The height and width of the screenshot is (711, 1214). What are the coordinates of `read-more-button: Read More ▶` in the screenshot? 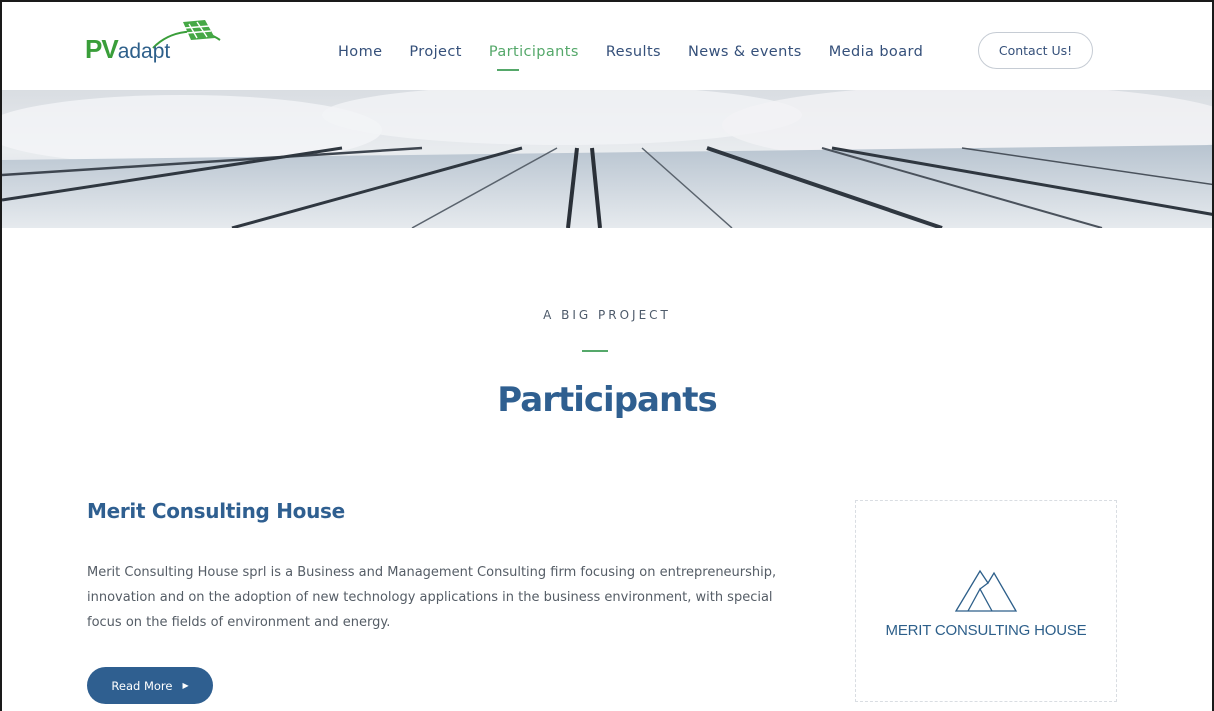 It's located at (150, 685).